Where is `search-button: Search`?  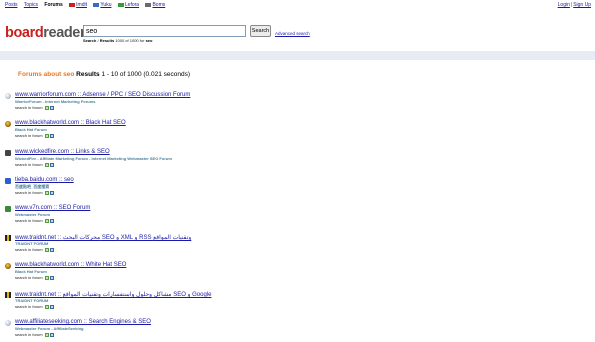 search-button: Search is located at coordinates (260, 31).